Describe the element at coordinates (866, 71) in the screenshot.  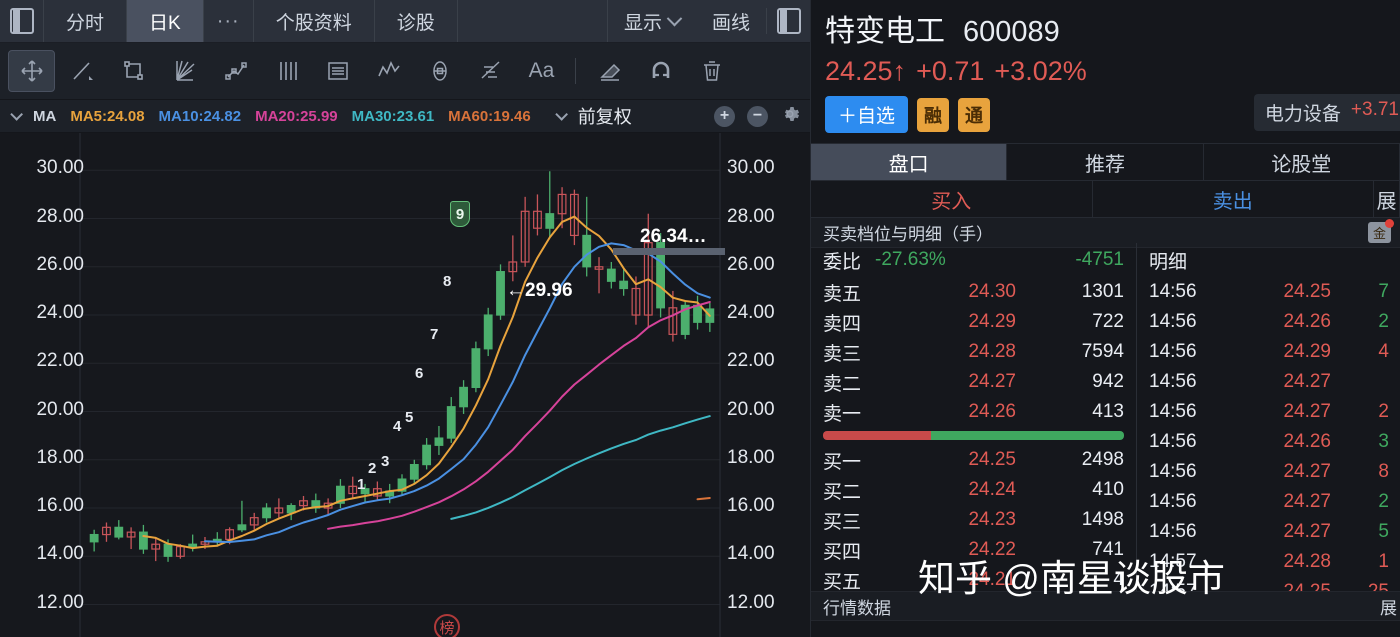
I see `last-price: 24.25↑` at that location.